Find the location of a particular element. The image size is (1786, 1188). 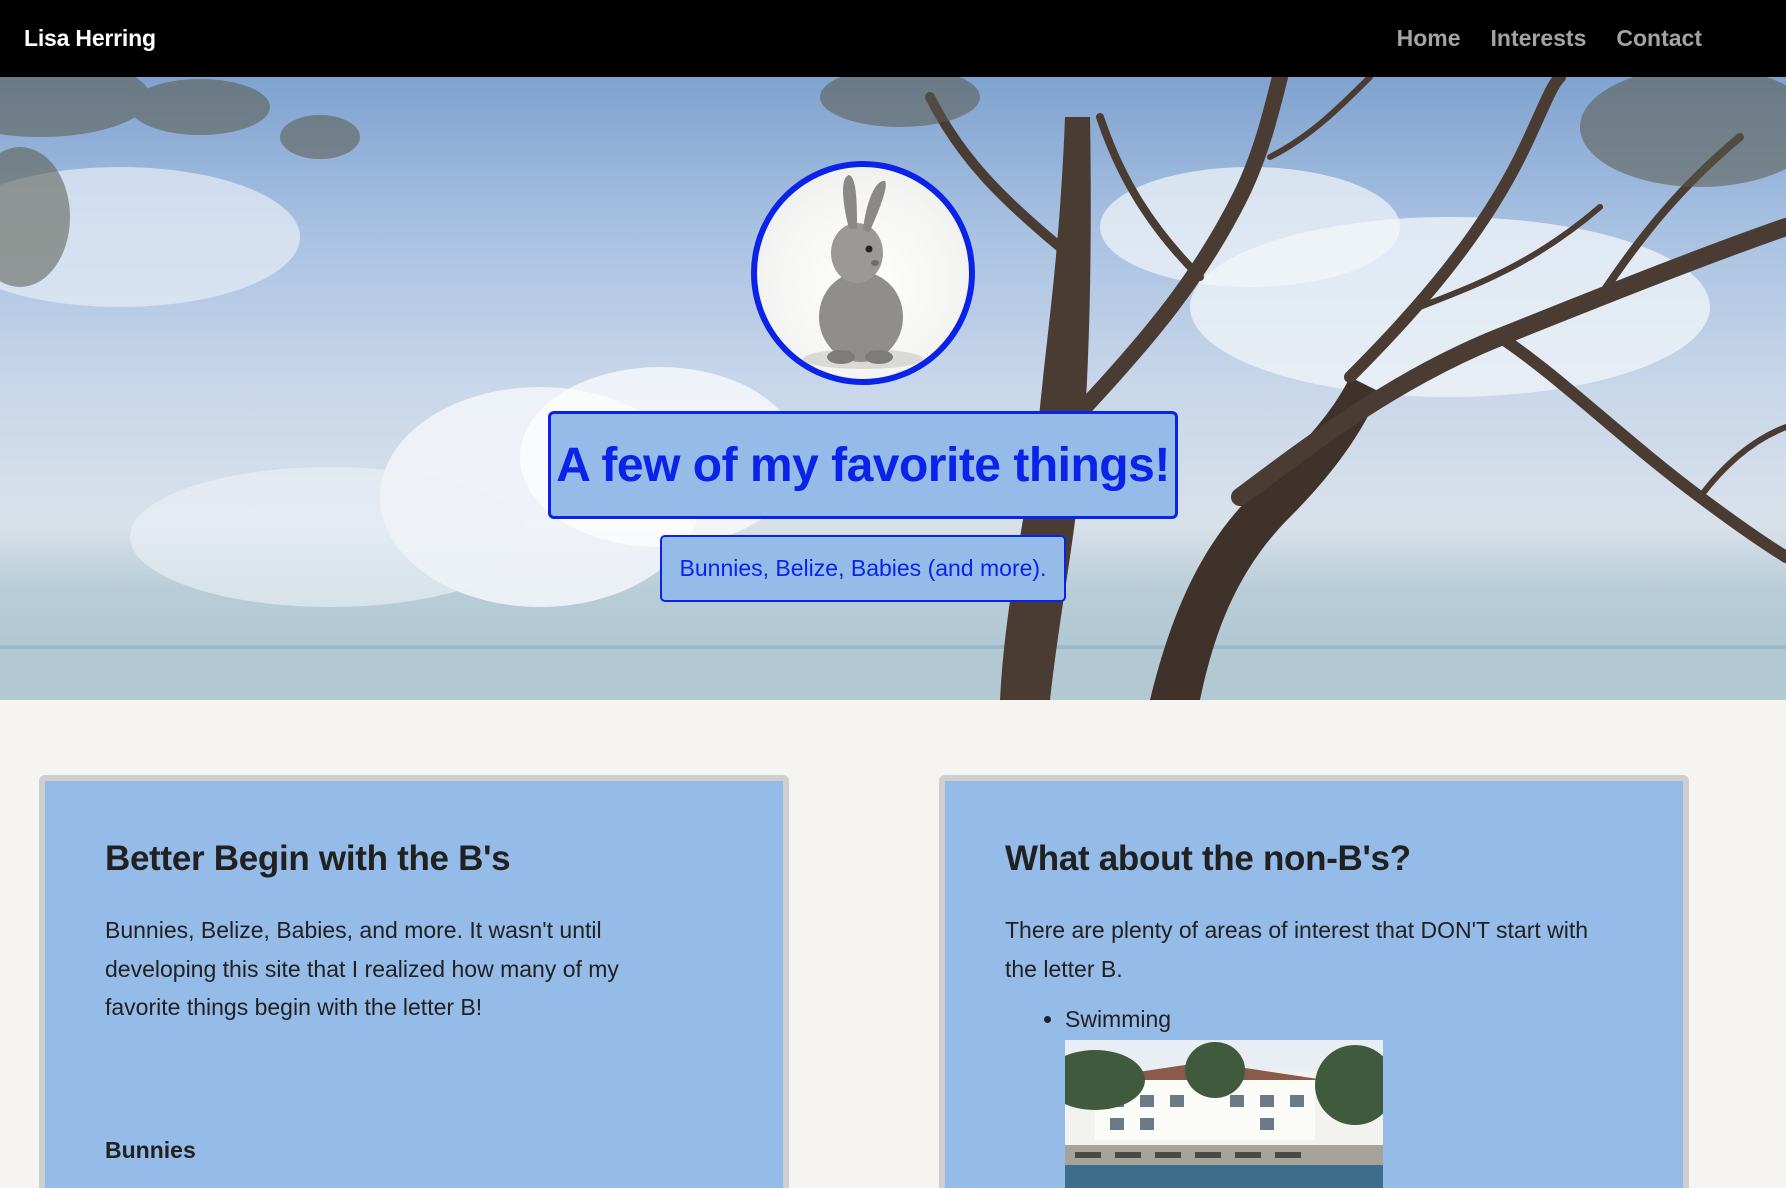

bunny-icon is located at coordinates (863, 272).